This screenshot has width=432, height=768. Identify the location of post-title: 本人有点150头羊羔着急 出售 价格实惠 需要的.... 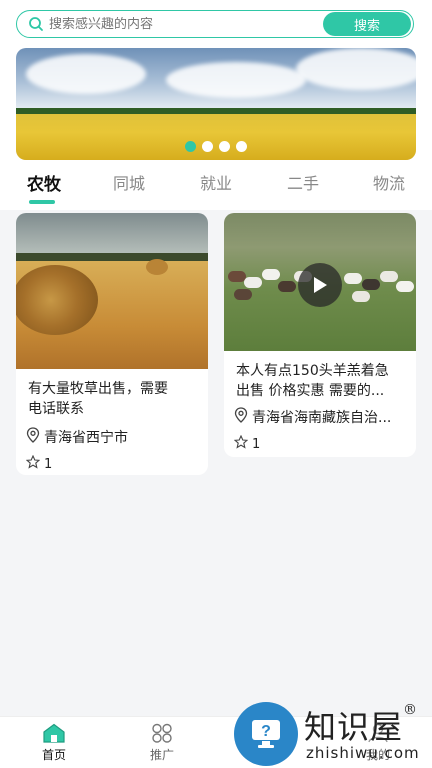
(312, 381).